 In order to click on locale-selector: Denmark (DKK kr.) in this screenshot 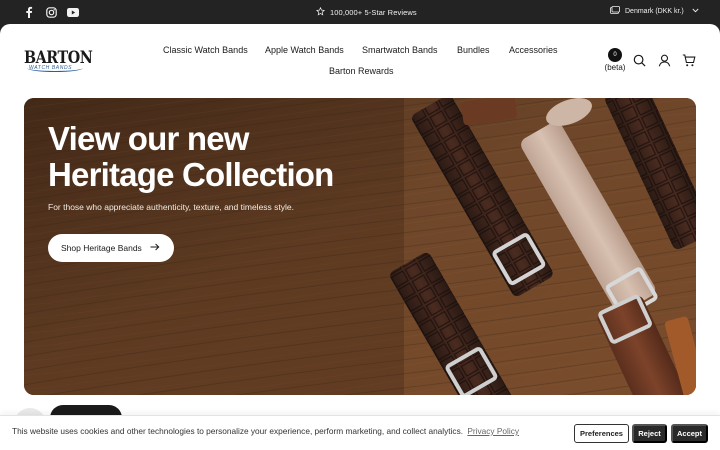, I will do `click(654, 11)`.